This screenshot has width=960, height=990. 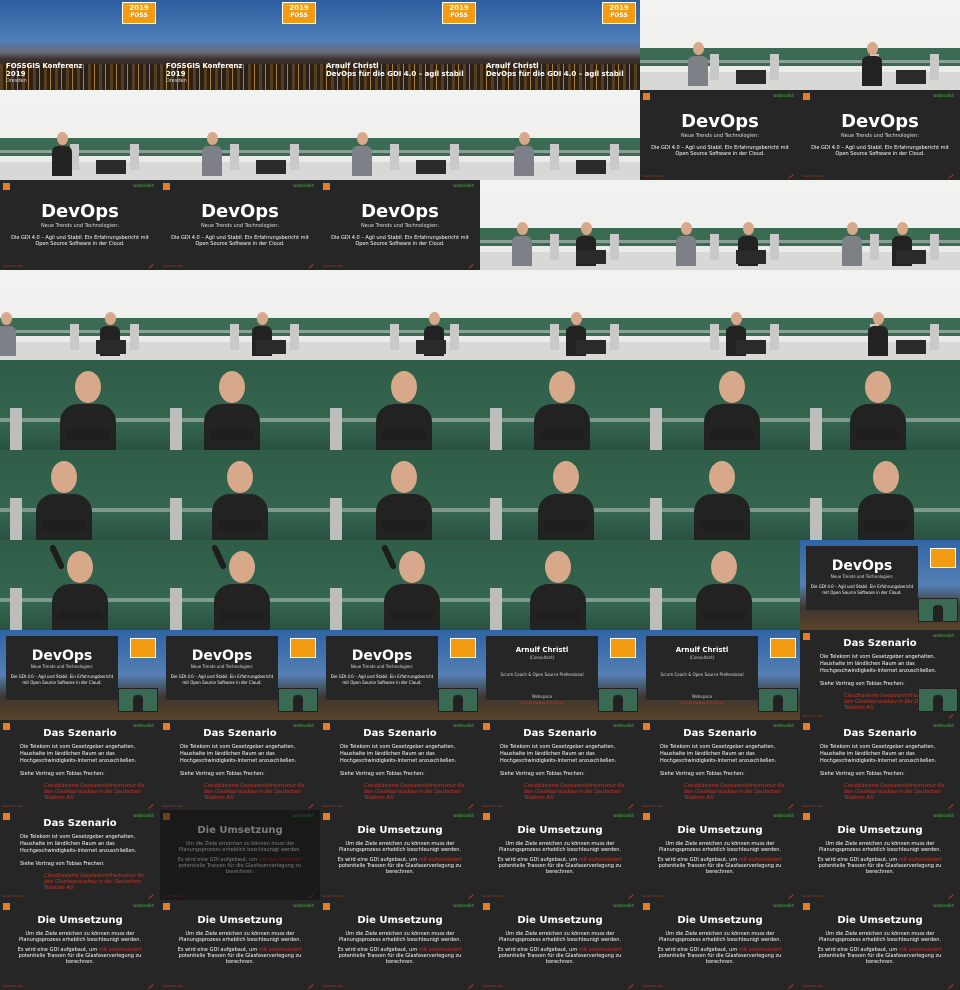 I want to click on szenario-title: Das Szenario, so click(x=240, y=733).